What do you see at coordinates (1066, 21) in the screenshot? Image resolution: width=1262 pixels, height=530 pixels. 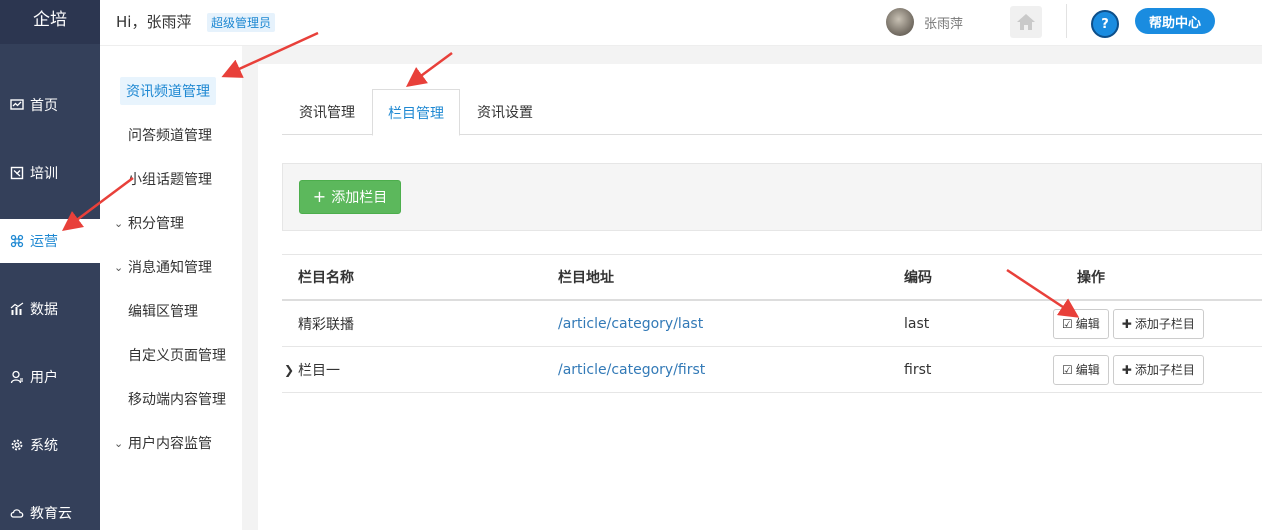 I see `header-divider` at bounding box center [1066, 21].